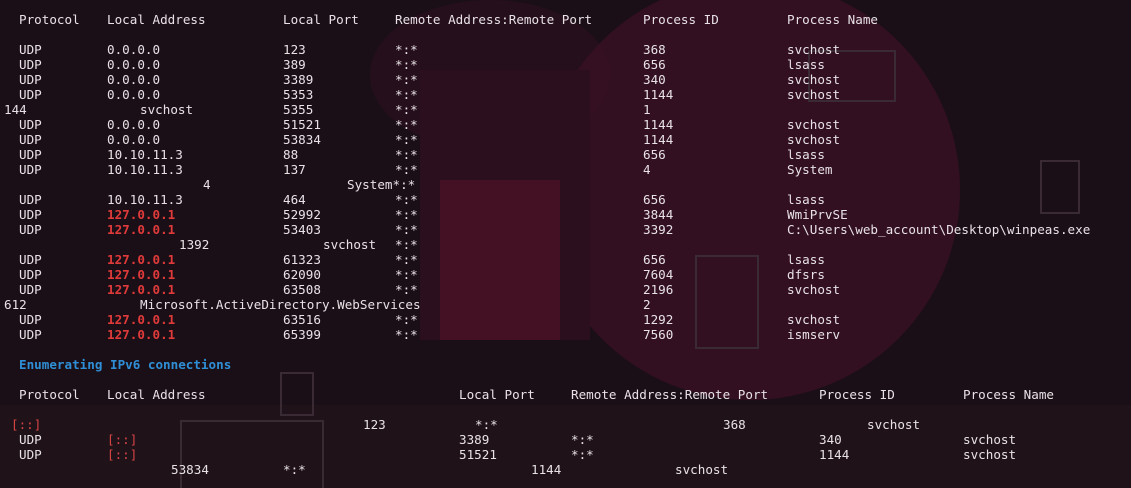 Image resolution: width=1131 pixels, height=488 pixels. What do you see at coordinates (658, 229) in the screenshot?
I see `table-row-pid: 3392` at bounding box center [658, 229].